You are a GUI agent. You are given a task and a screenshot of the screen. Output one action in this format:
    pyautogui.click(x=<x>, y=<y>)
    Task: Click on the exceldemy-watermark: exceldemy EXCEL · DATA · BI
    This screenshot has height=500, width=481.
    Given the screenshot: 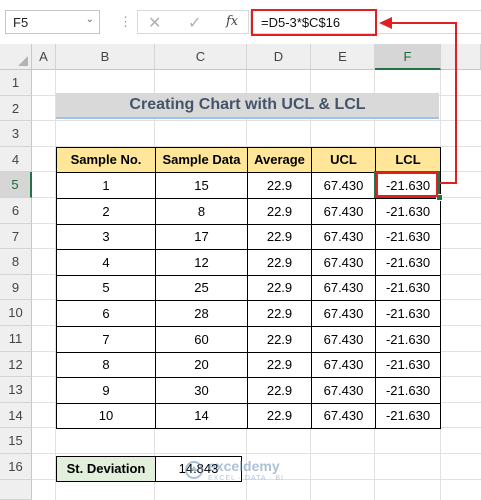 What is the action you would take?
    pyautogui.click(x=249, y=474)
    